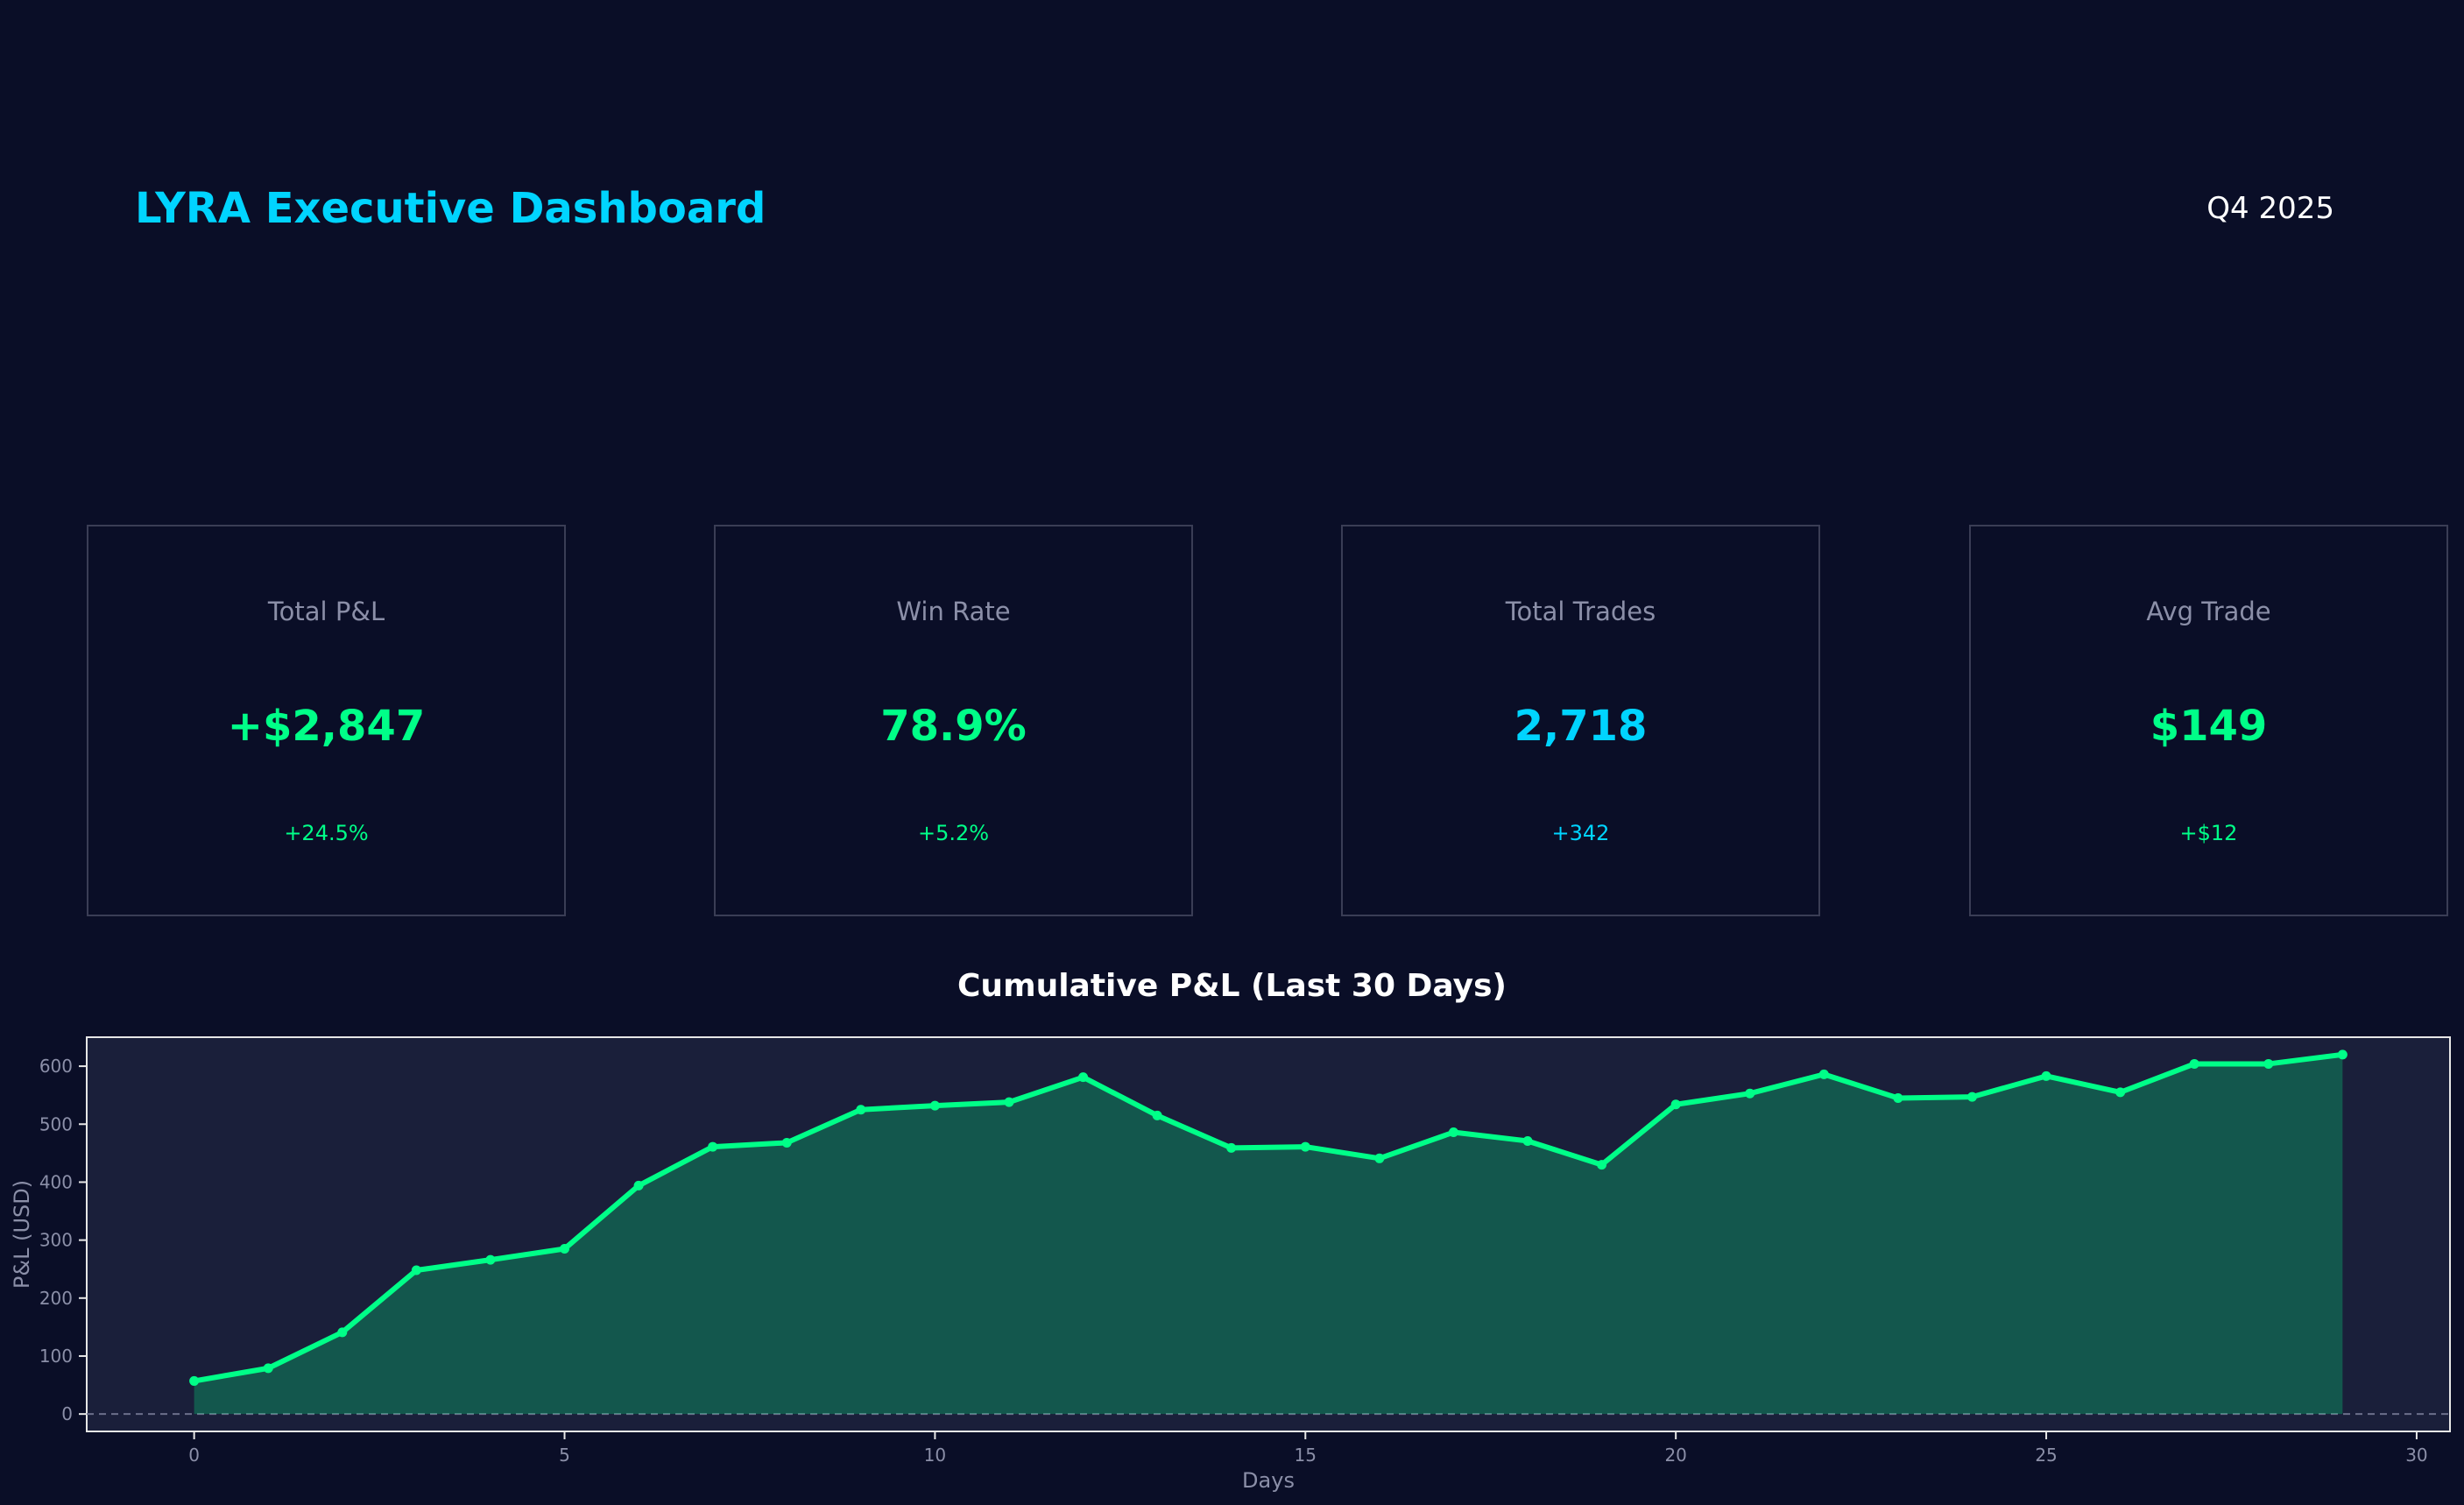 The width and height of the screenshot is (2464, 1505). I want to click on y-tick-label: 400, so click(56, 1181).